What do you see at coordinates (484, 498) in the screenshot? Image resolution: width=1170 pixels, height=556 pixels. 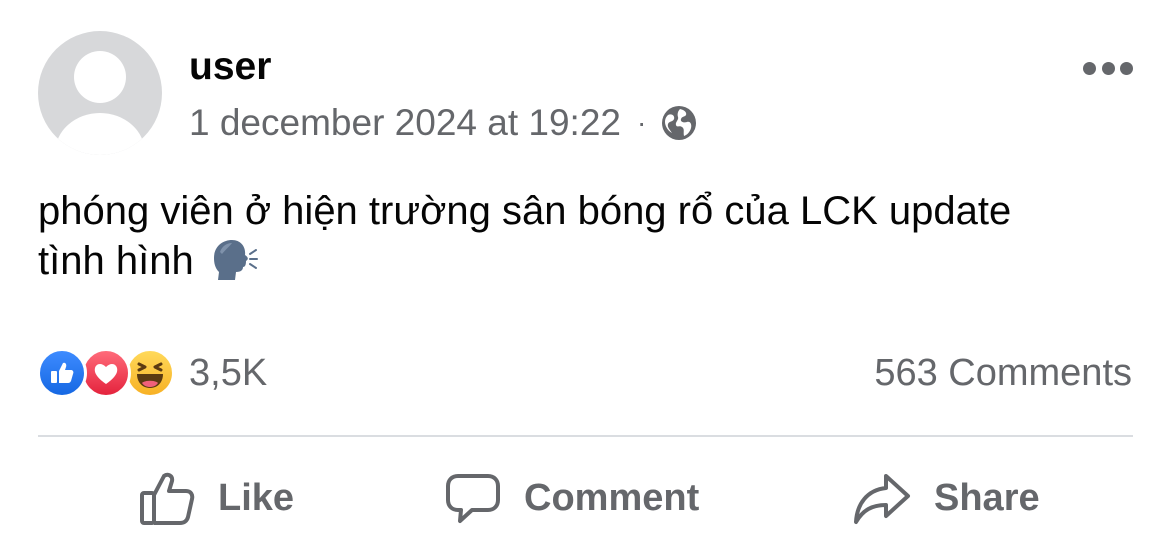 I see `comment-bubble-icon` at bounding box center [484, 498].